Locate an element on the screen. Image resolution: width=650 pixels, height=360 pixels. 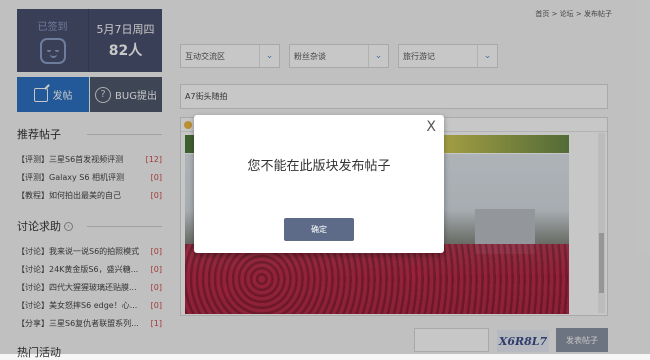
ok-button: 确定 is located at coordinates (319, 229).